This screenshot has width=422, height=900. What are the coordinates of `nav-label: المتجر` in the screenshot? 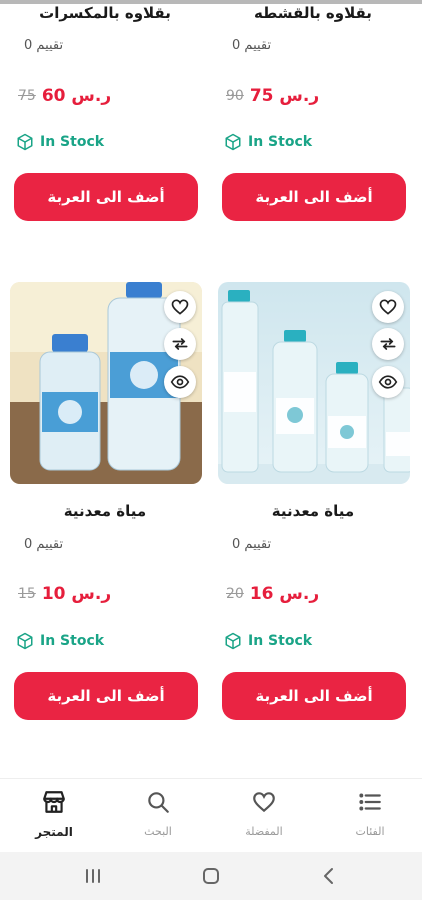 It's located at (54, 832).